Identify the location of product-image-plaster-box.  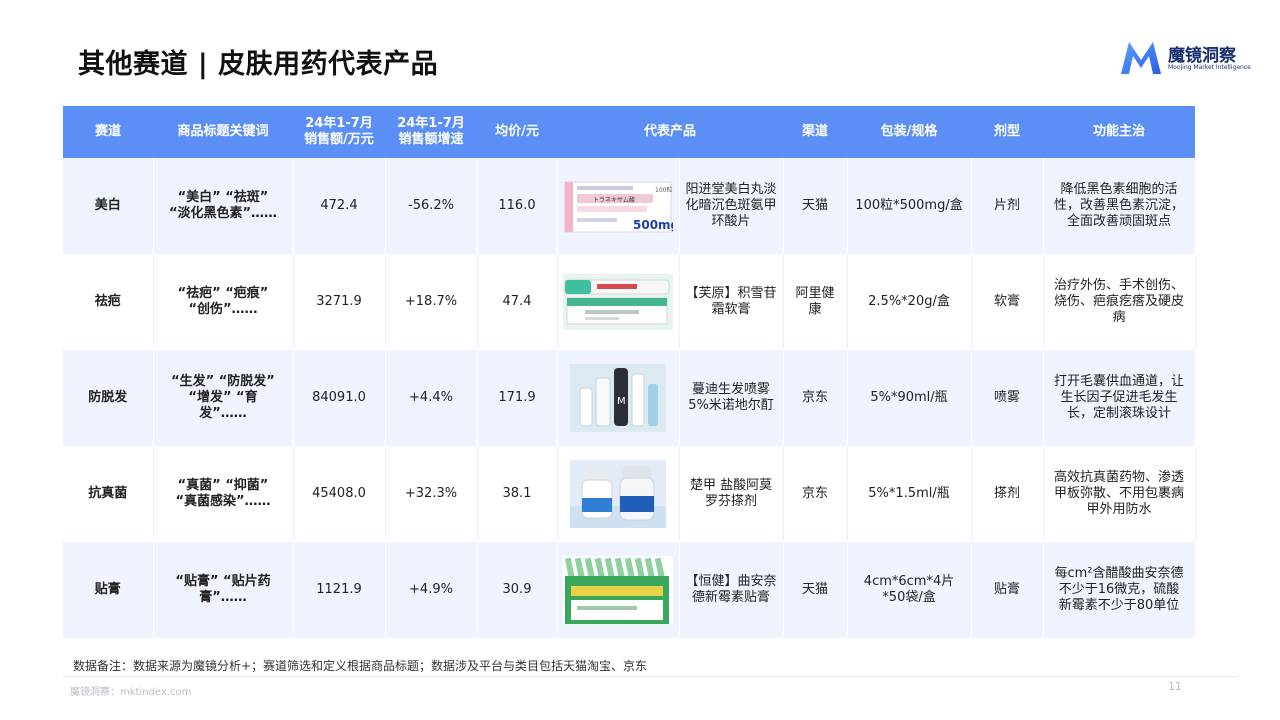
(618, 590).